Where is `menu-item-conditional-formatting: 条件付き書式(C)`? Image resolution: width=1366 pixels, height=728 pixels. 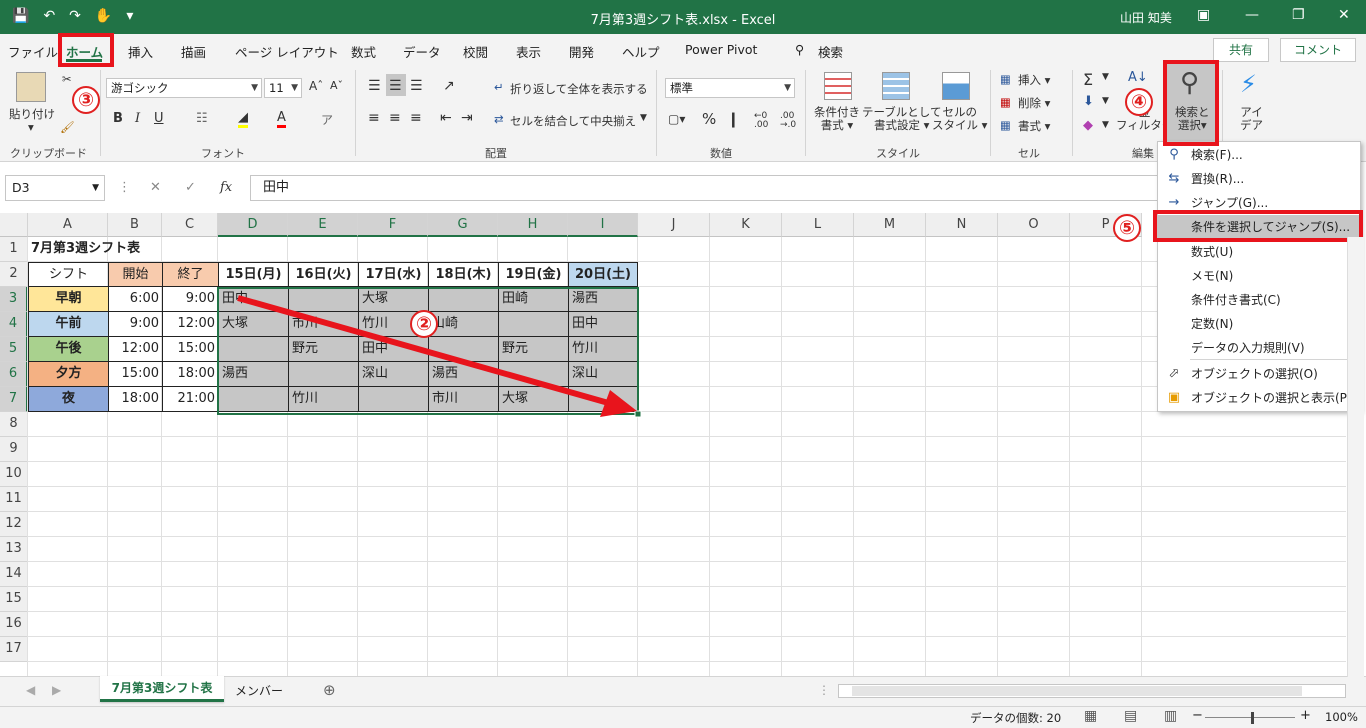 menu-item-conditional-formatting: 条件付き書式(C) is located at coordinates (1259, 300).